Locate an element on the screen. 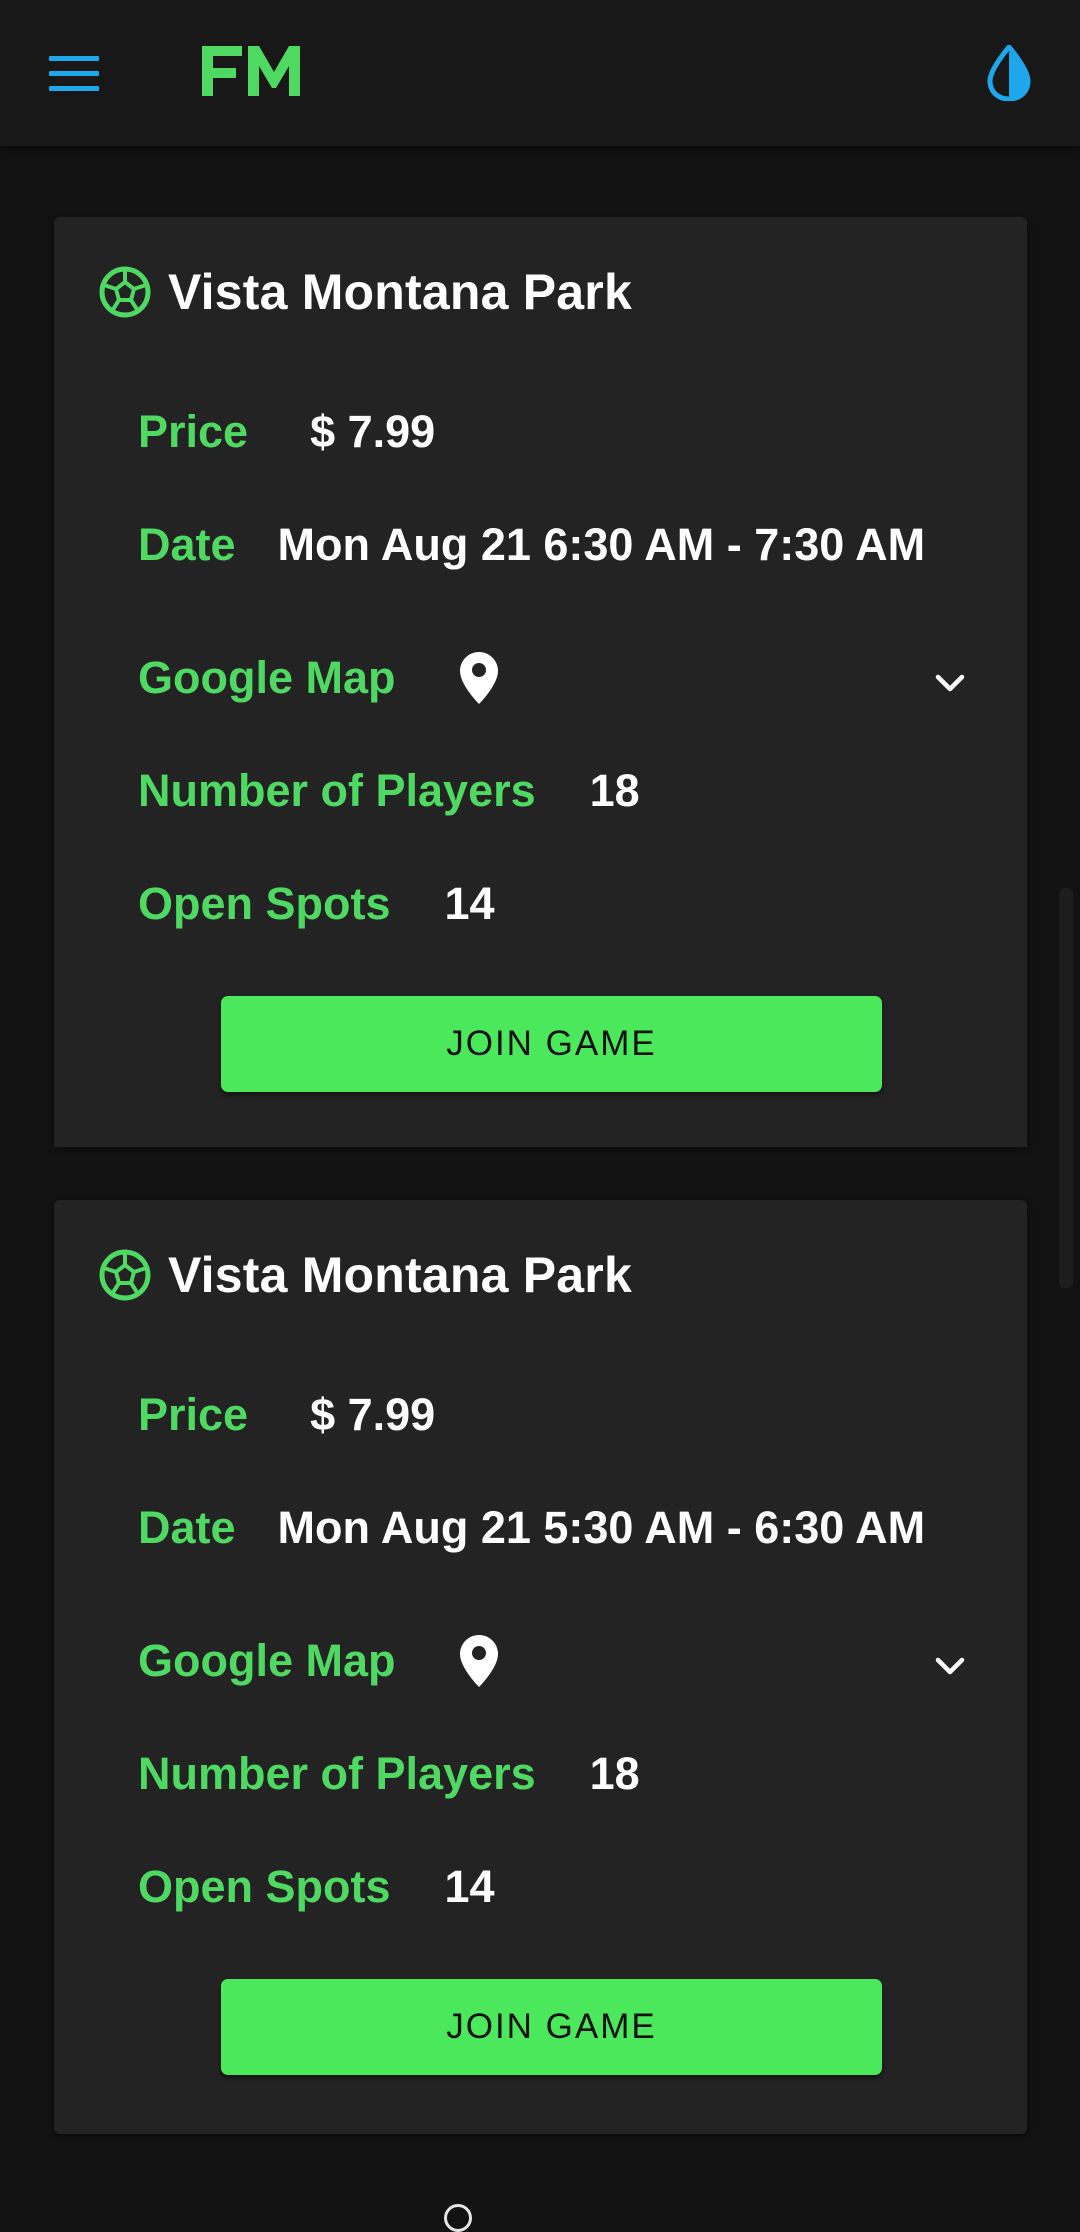 The width and height of the screenshot is (1080, 2232). fm-logo is located at coordinates (251, 72).